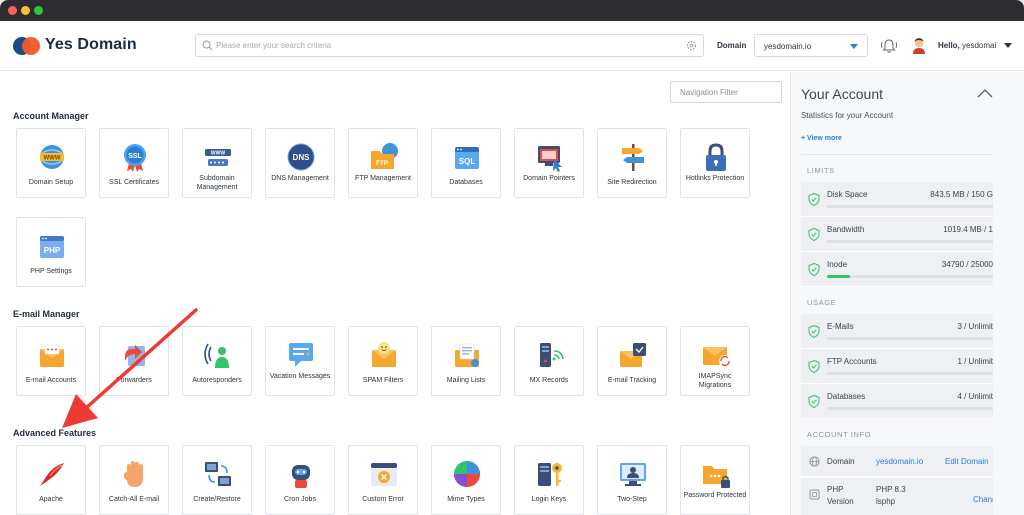  What do you see at coordinates (949, 45) in the screenshot?
I see `greeting-prefix: Hello,` at bounding box center [949, 45].